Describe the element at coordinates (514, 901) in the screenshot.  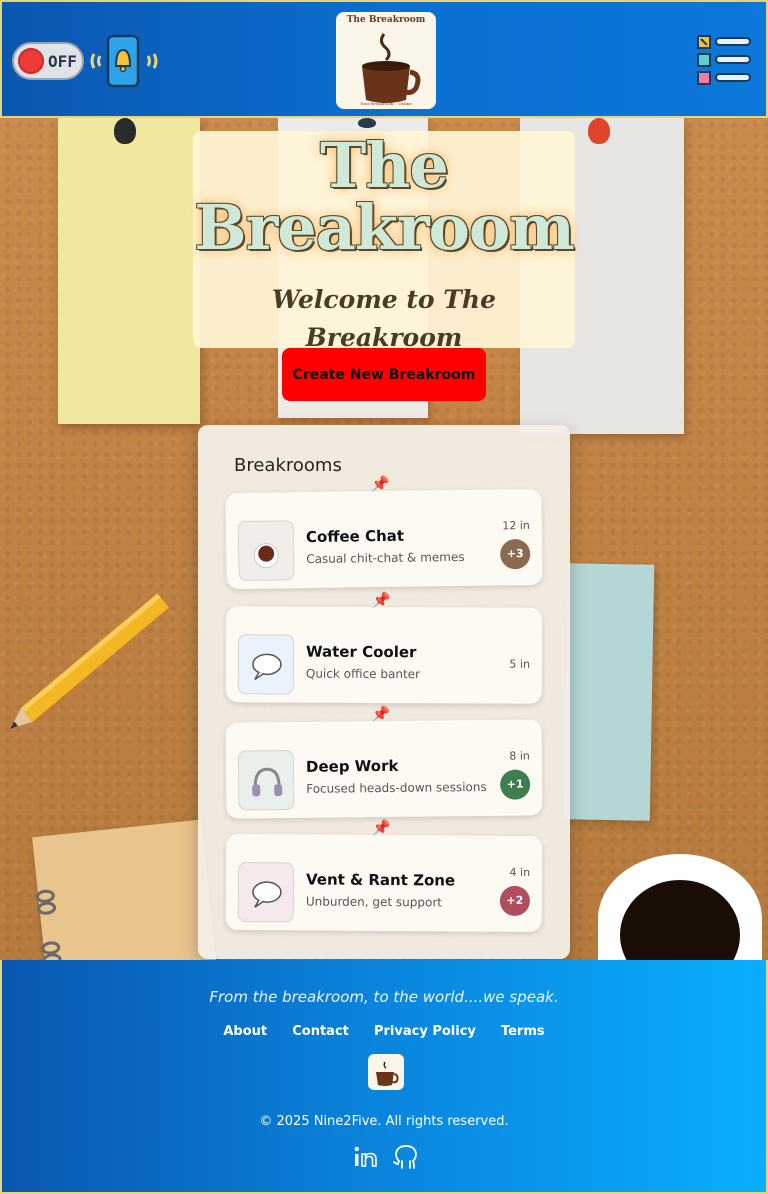
I see `new-messages-badge: +2` at that location.